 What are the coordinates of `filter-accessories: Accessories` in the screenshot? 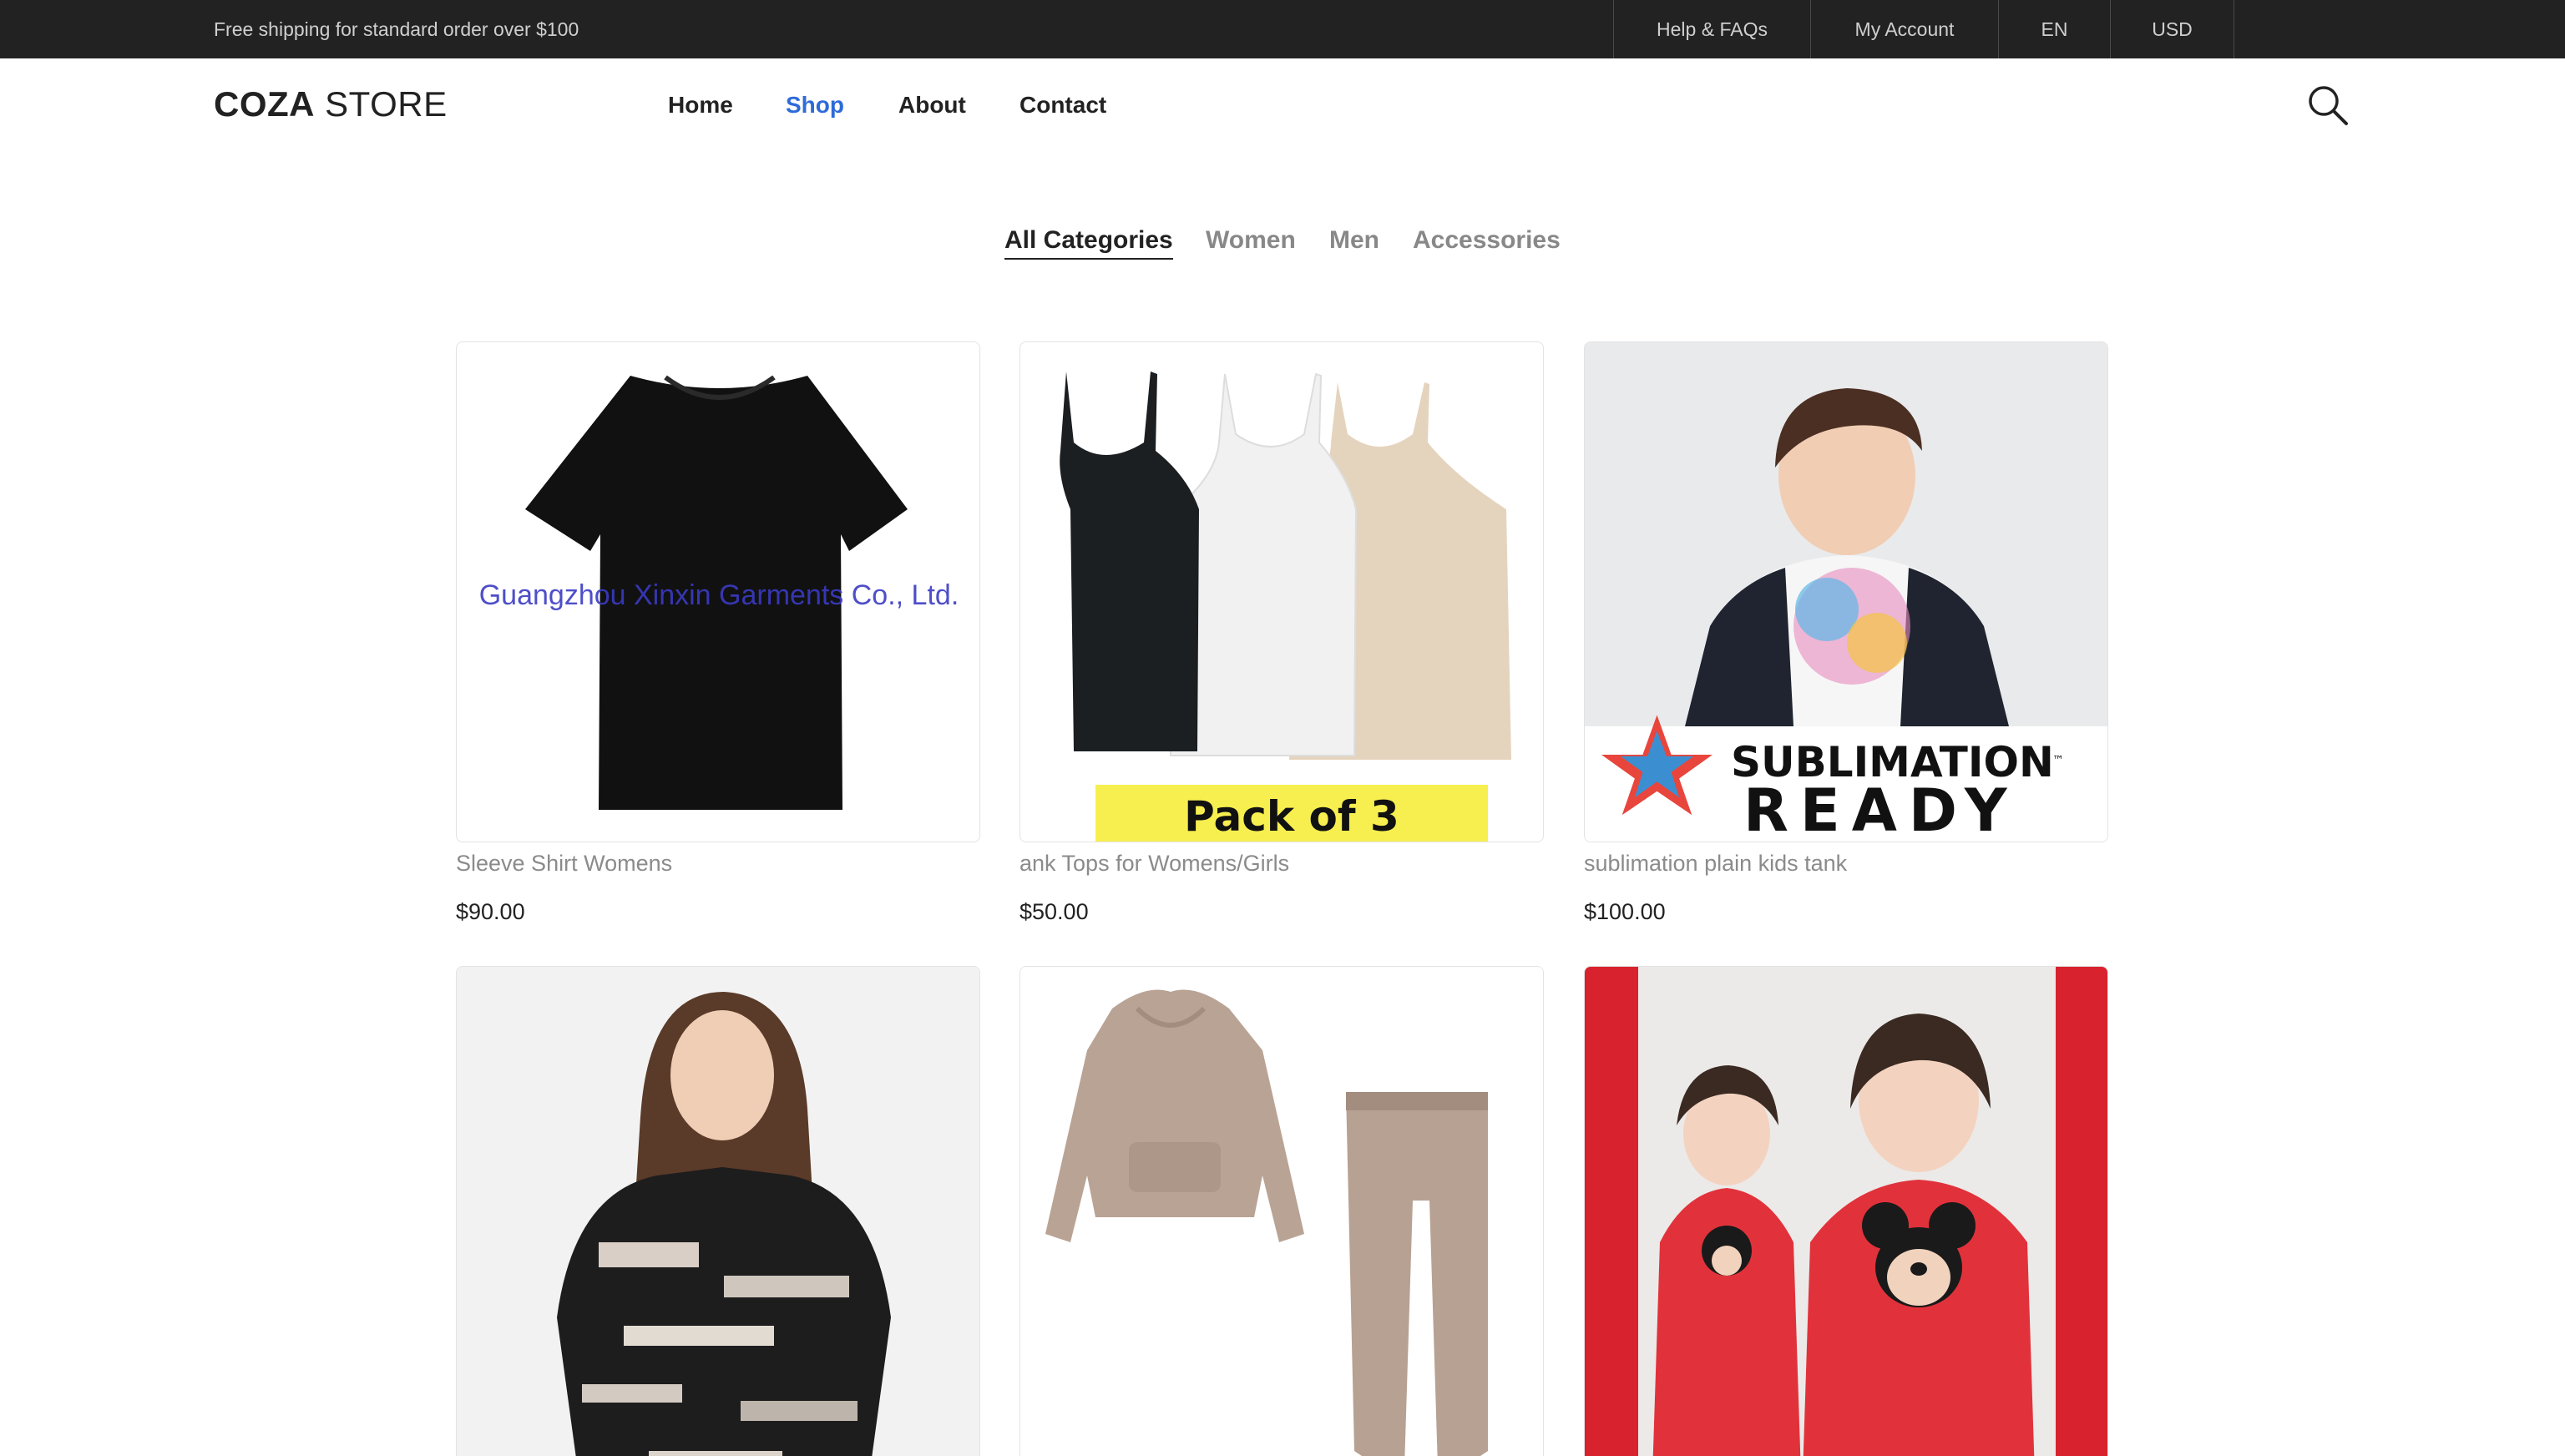 It's located at (1487, 240).